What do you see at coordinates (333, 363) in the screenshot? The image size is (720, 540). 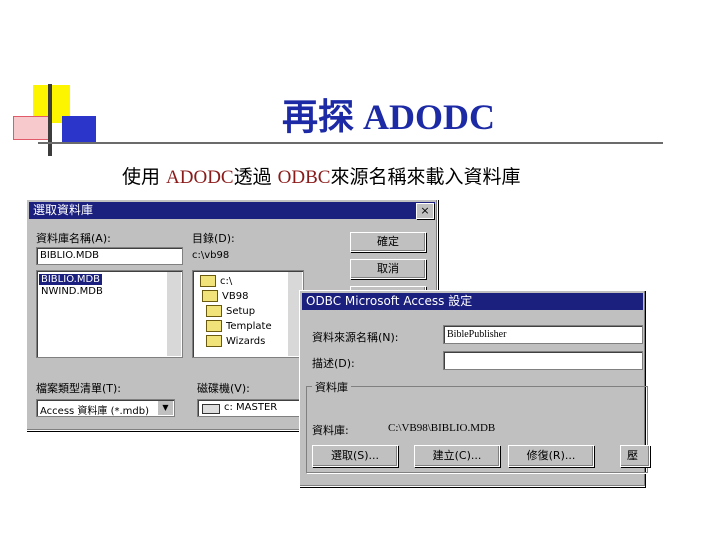 I see `description-label: 描述(D):` at bounding box center [333, 363].